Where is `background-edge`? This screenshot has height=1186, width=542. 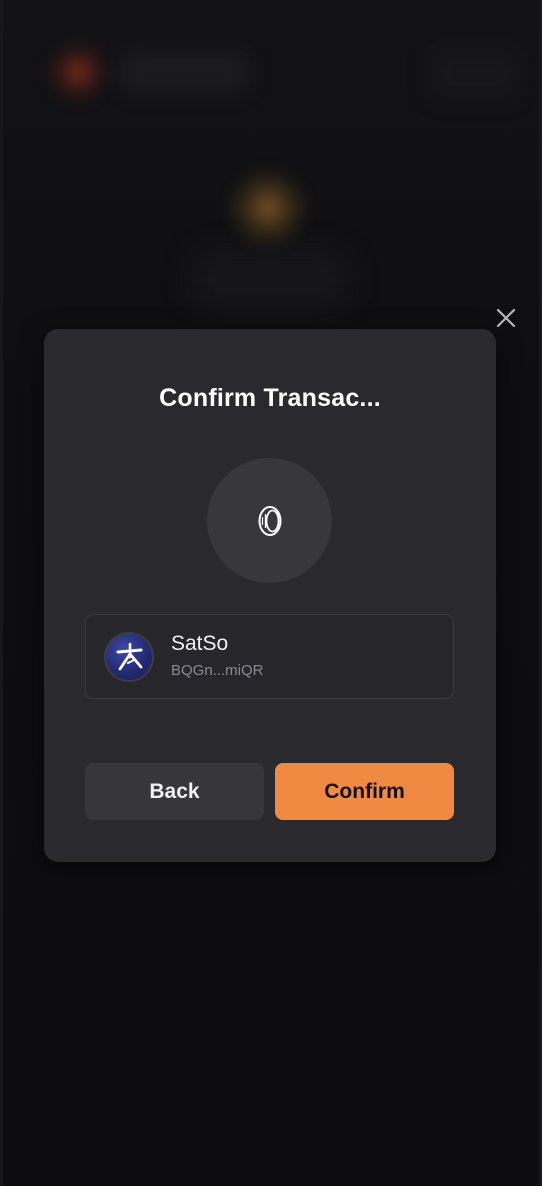
background-edge is located at coordinates (1, 593).